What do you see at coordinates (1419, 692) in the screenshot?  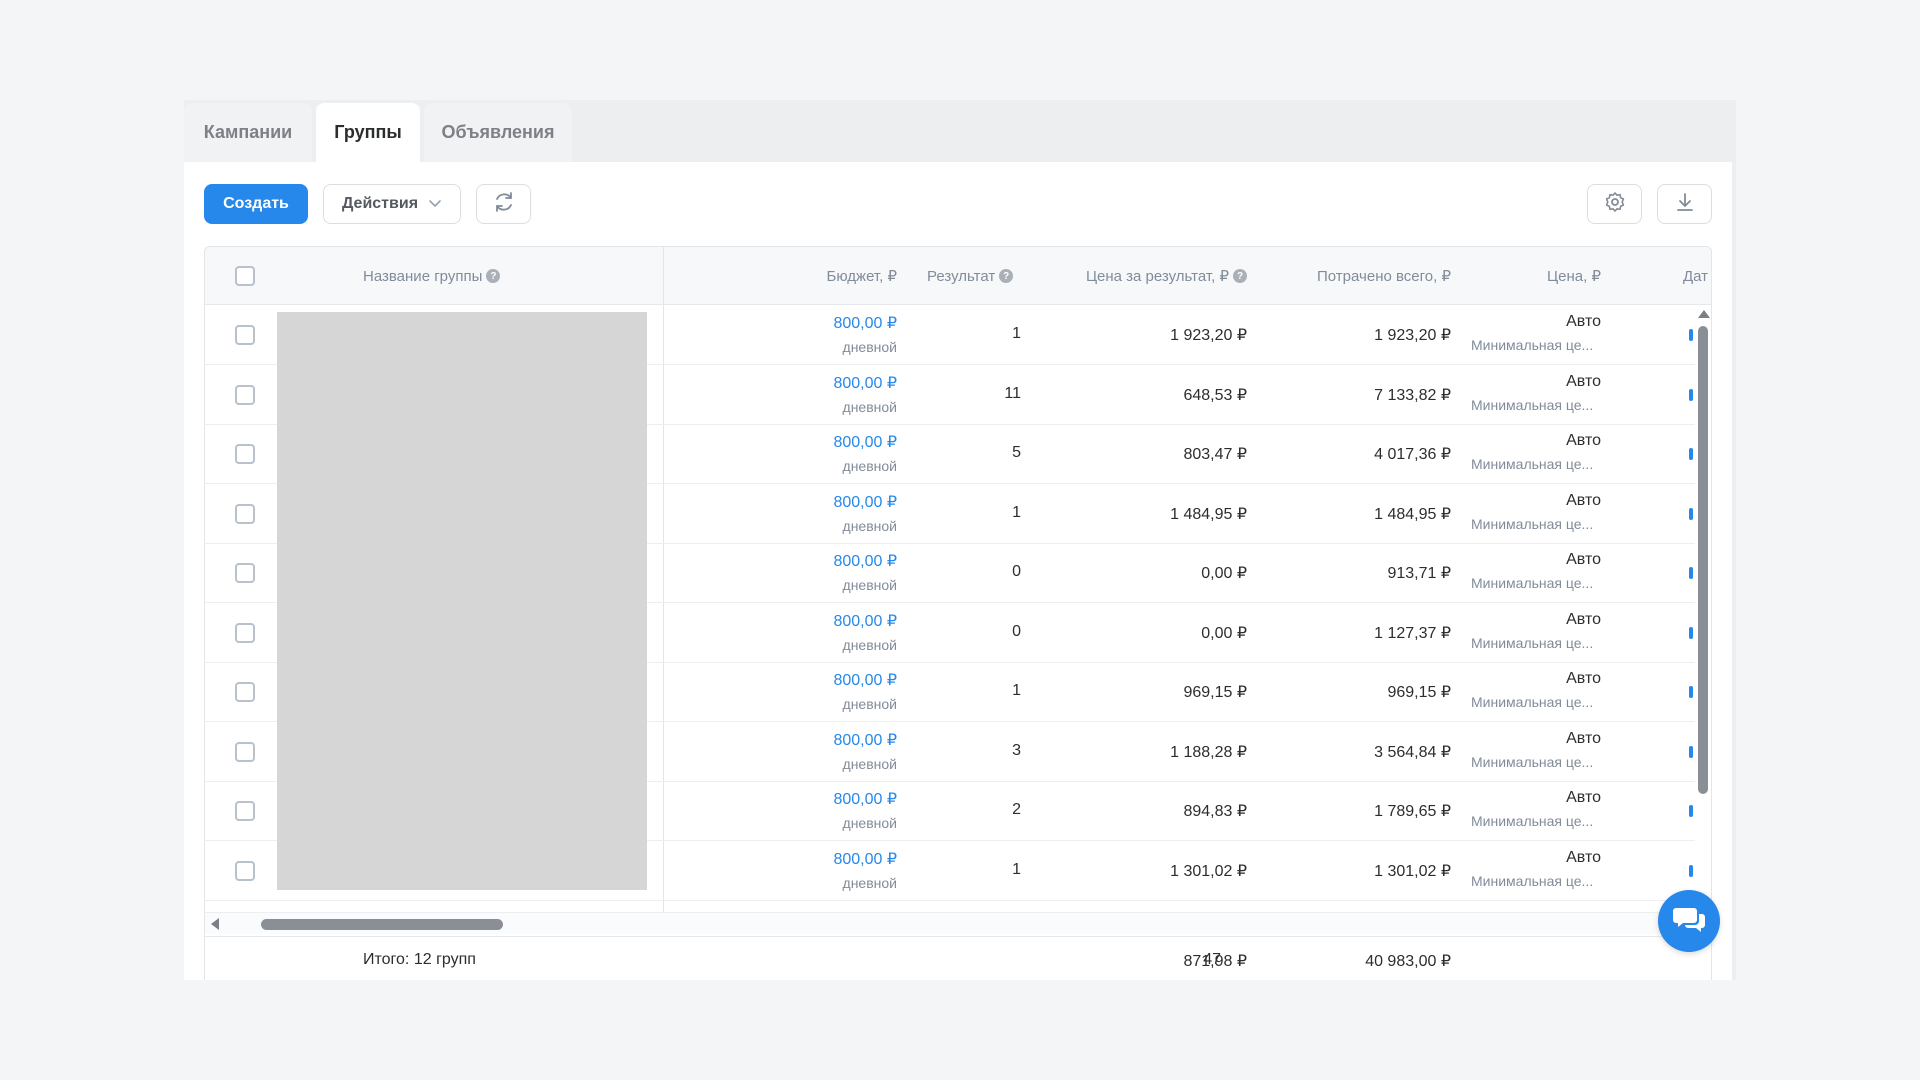 I see `spent-total-value: 969,15 ₽` at bounding box center [1419, 692].